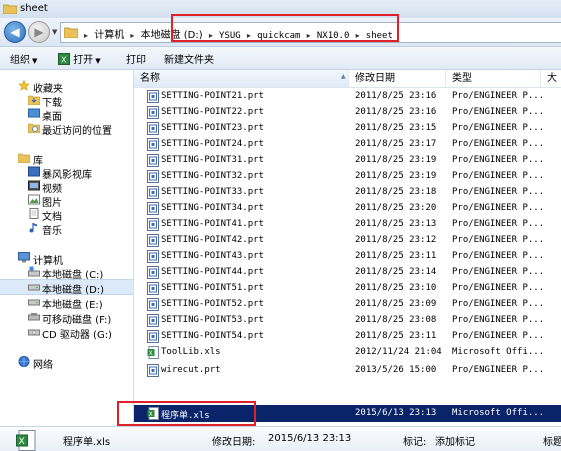 This screenshot has width=561, height=451. I want to click on nav-label: 网络, so click(43, 365).